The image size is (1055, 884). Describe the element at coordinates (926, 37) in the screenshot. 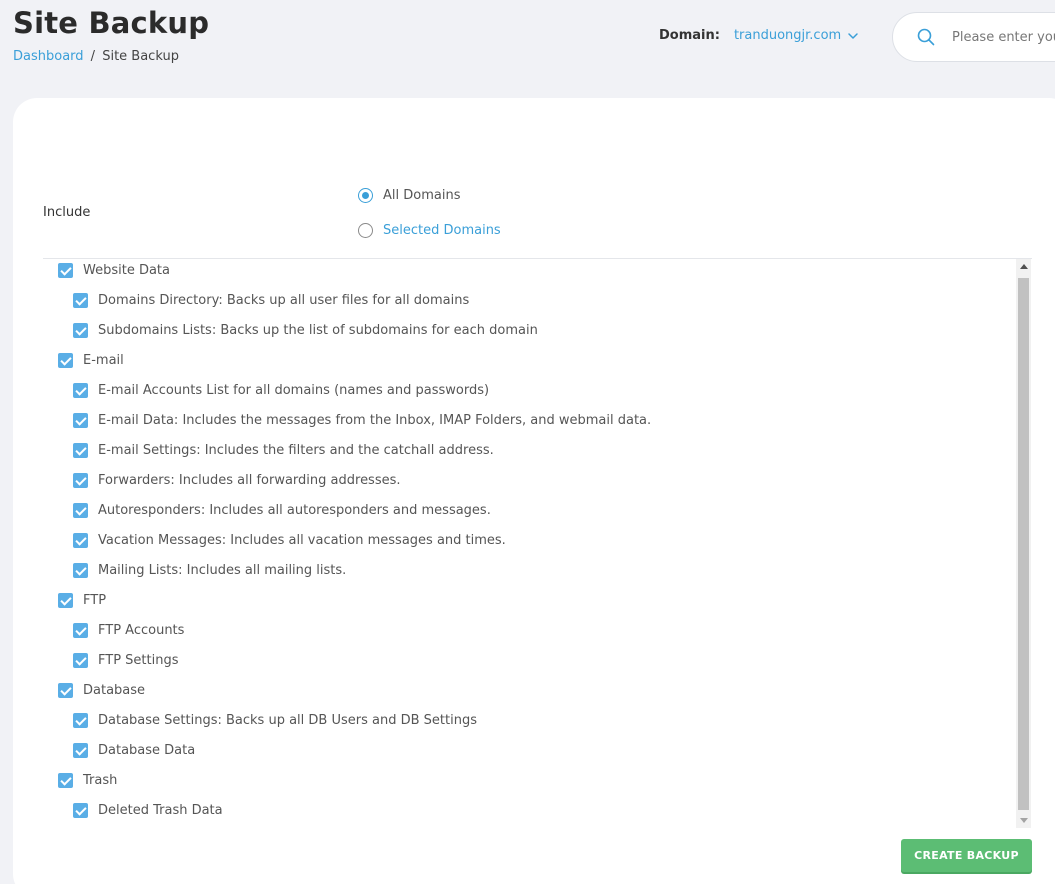

I see `search-icon` at that location.